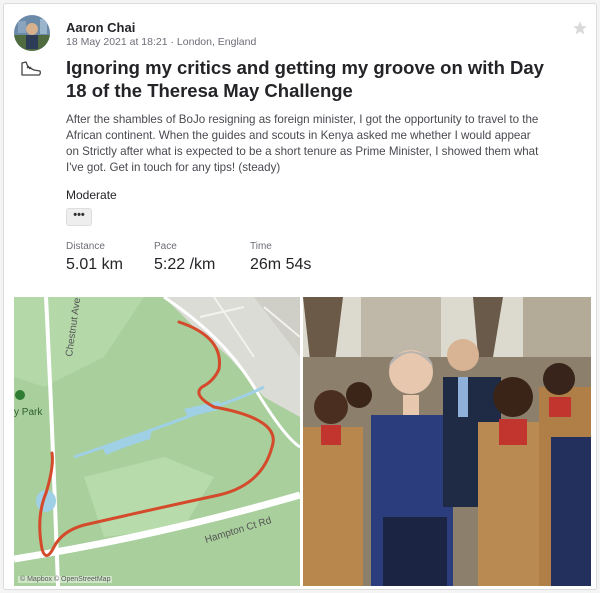  What do you see at coordinates (165, 246) in the screenshot?
I see `stat-label: Pace` at bounding box center [165, 246].